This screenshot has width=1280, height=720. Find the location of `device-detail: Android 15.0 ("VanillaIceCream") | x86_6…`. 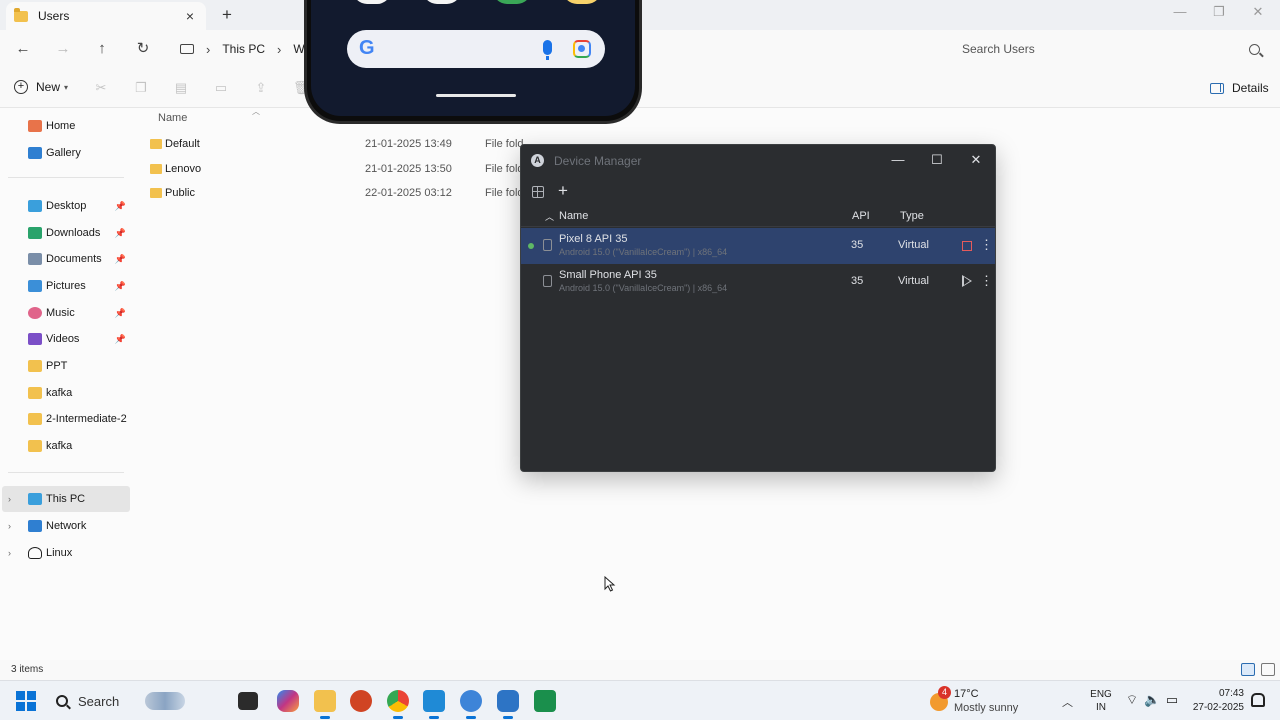

device-detail: Android 15.0 ("VanillaIceCream") | x86_6… is located at coordinates (643, 288).